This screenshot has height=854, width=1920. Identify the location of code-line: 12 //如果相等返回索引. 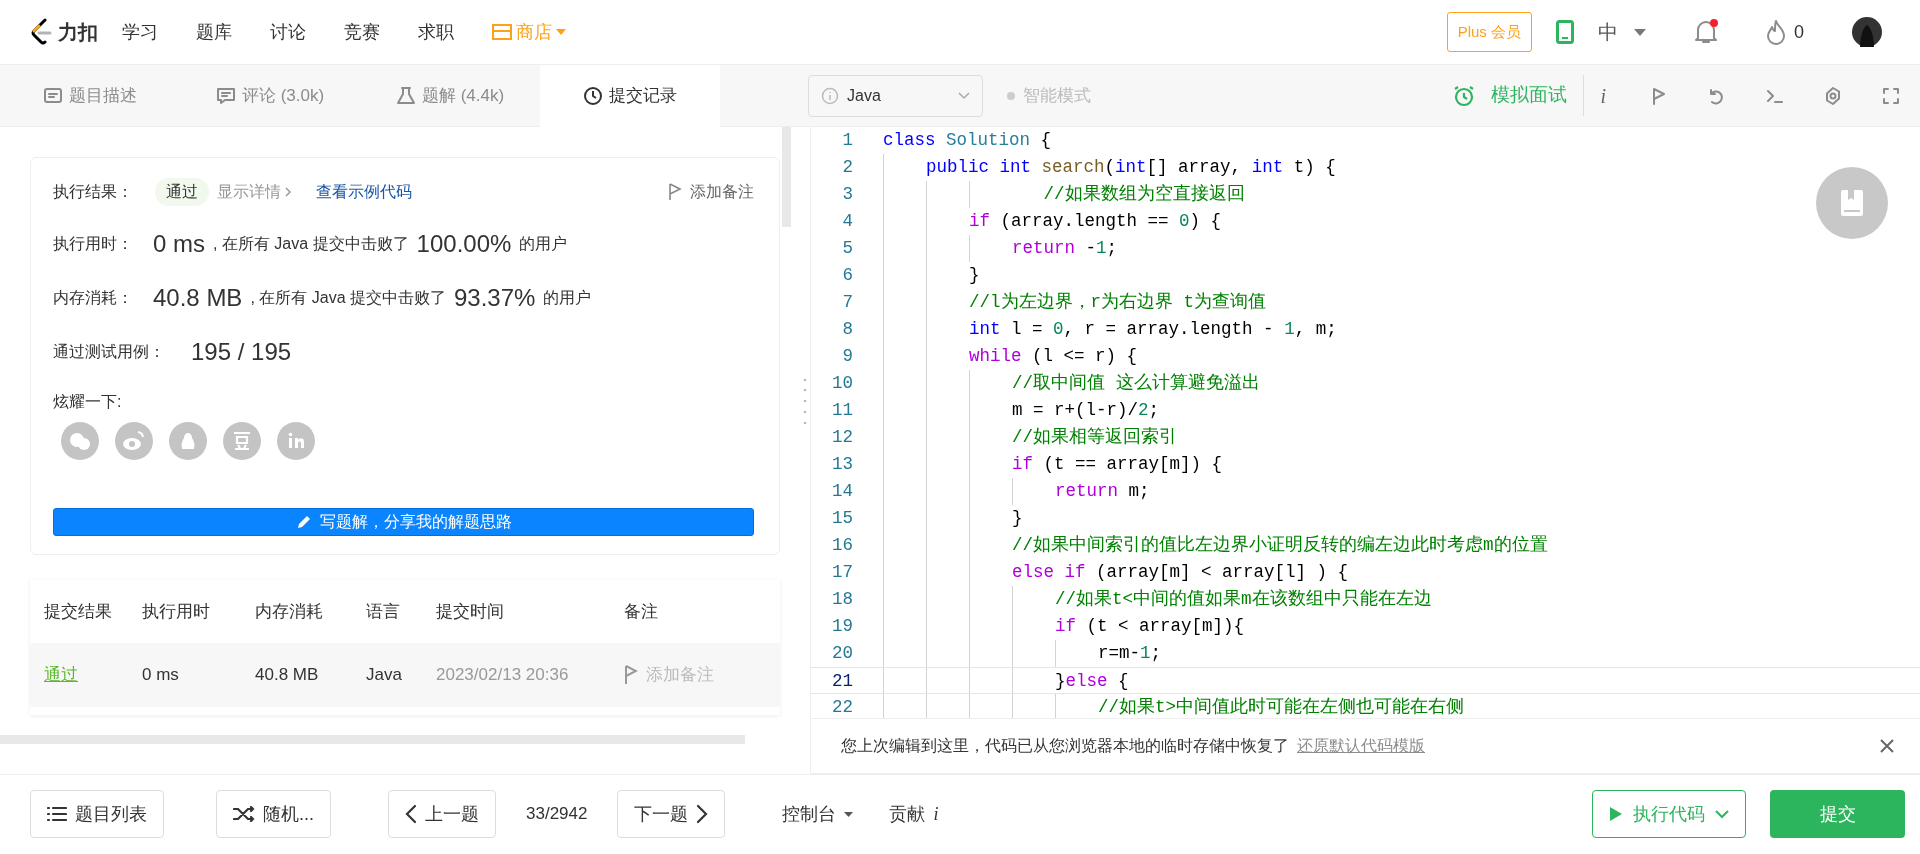
(1365, 437).